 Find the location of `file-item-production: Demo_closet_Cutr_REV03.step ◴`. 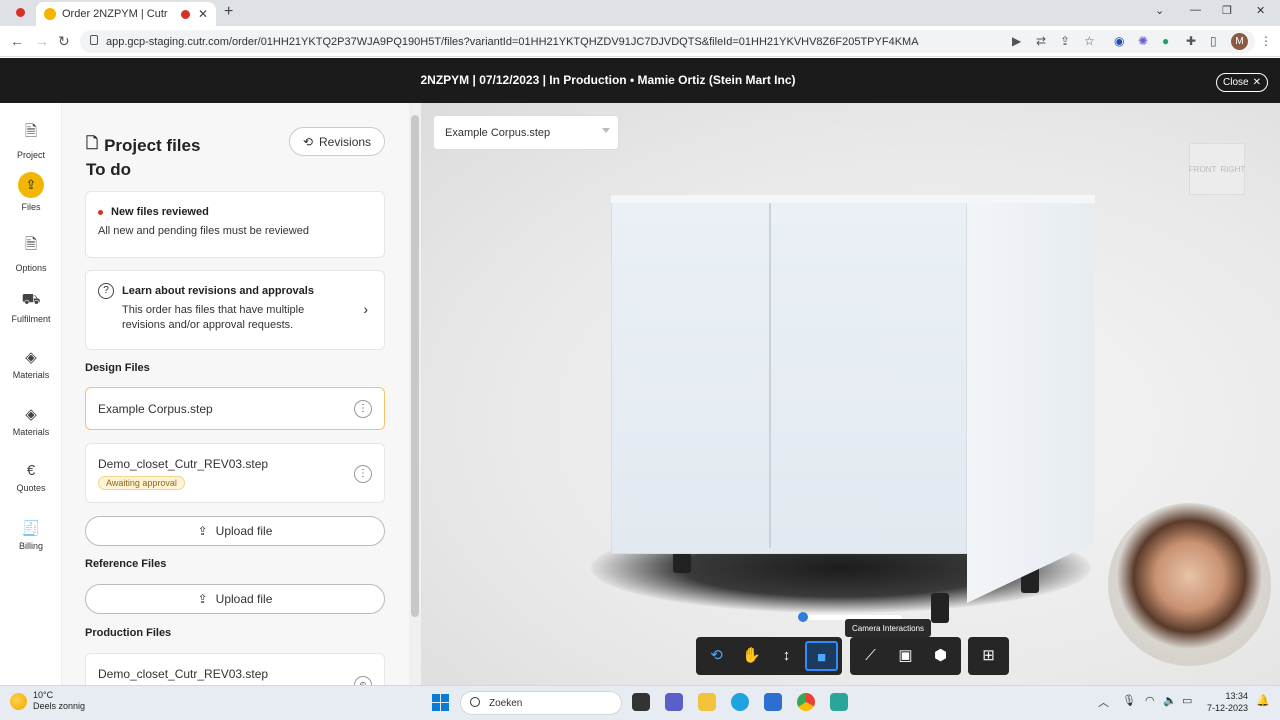

file-item-production: Demo_closet_Cutr_REV03.step ◴ is located at coordinates (235, 669).